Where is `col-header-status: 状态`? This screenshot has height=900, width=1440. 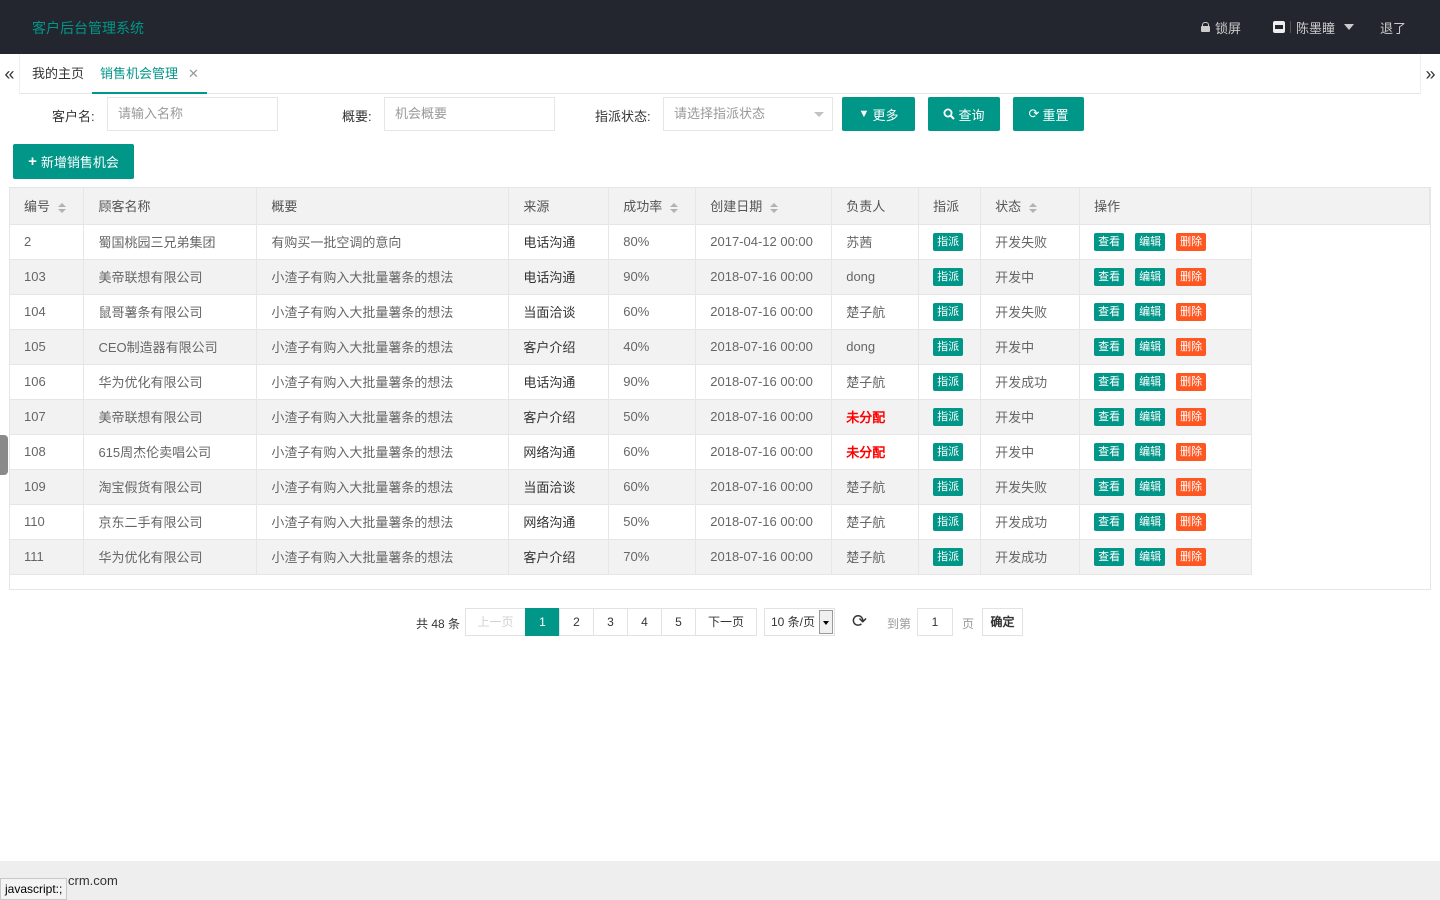 col-header-status: 状态 is located at coordinates (1030, 206).